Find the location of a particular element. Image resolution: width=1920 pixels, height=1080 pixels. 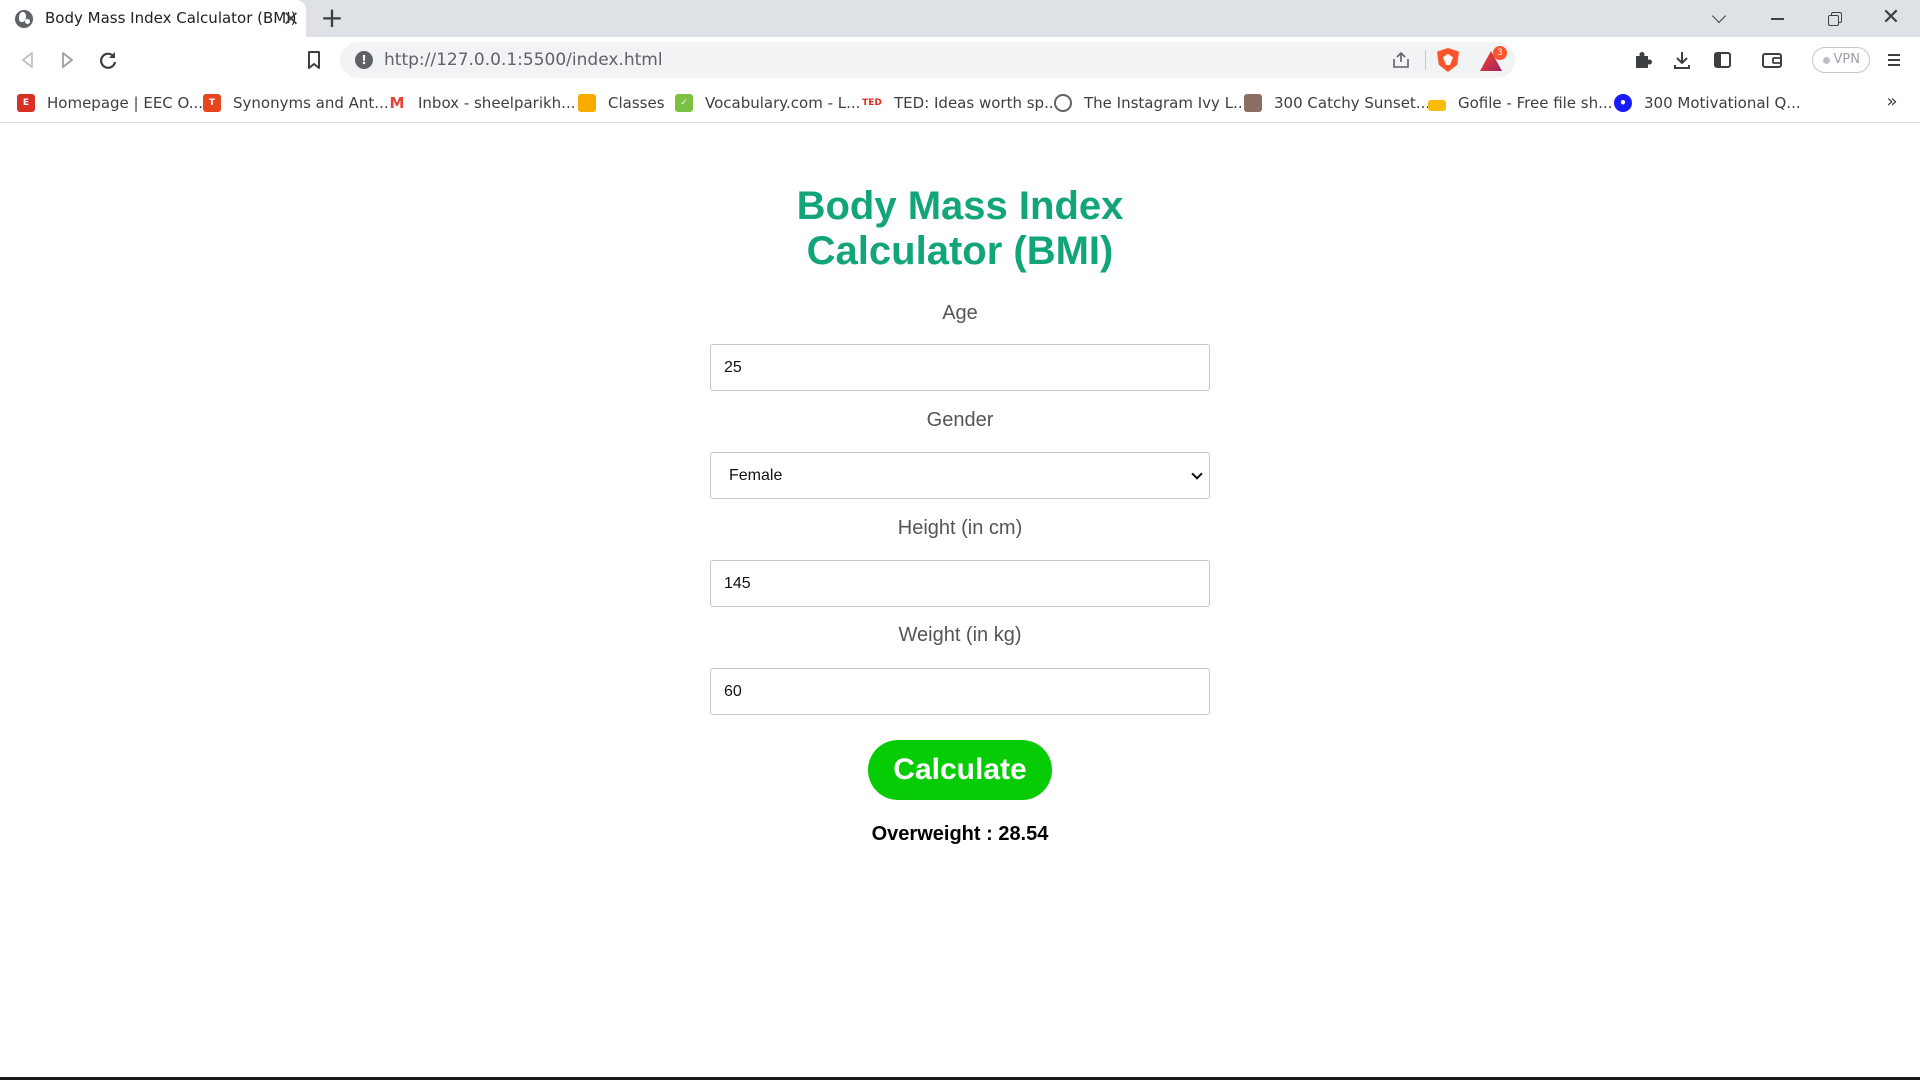

bmi-result: Overweight : 28.54 is located at coordinates (960, 834).